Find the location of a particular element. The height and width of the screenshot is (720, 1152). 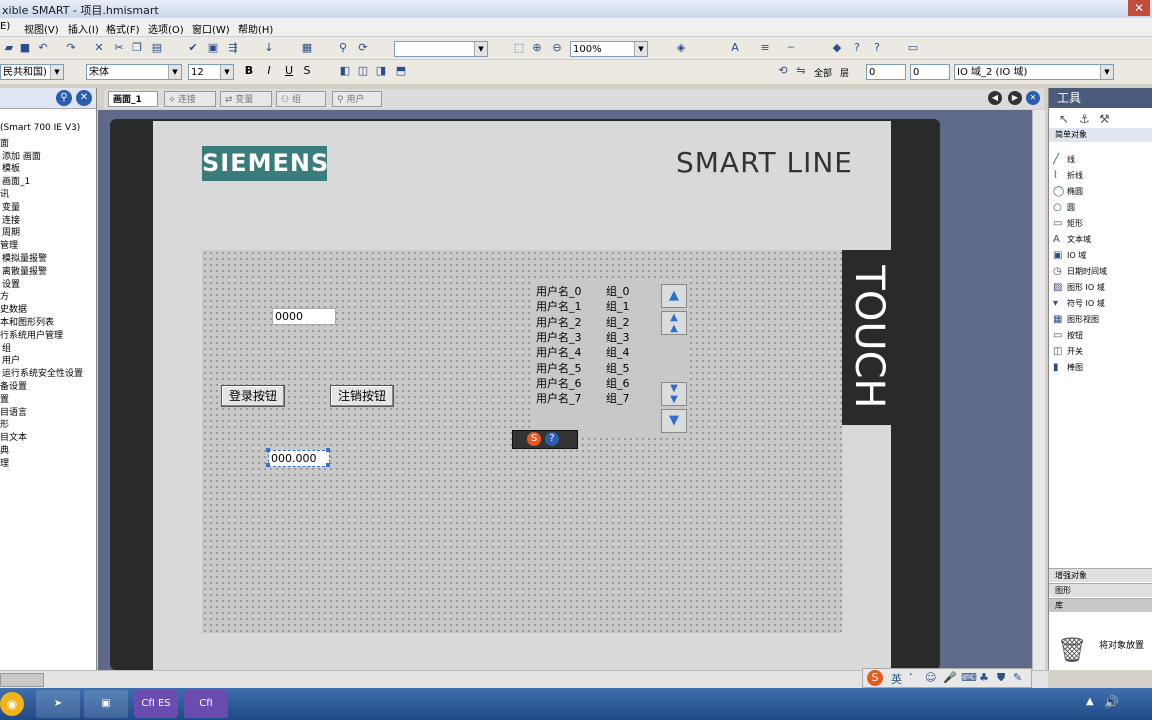

library-icon: ◆ is located at coordinates (837, 48).